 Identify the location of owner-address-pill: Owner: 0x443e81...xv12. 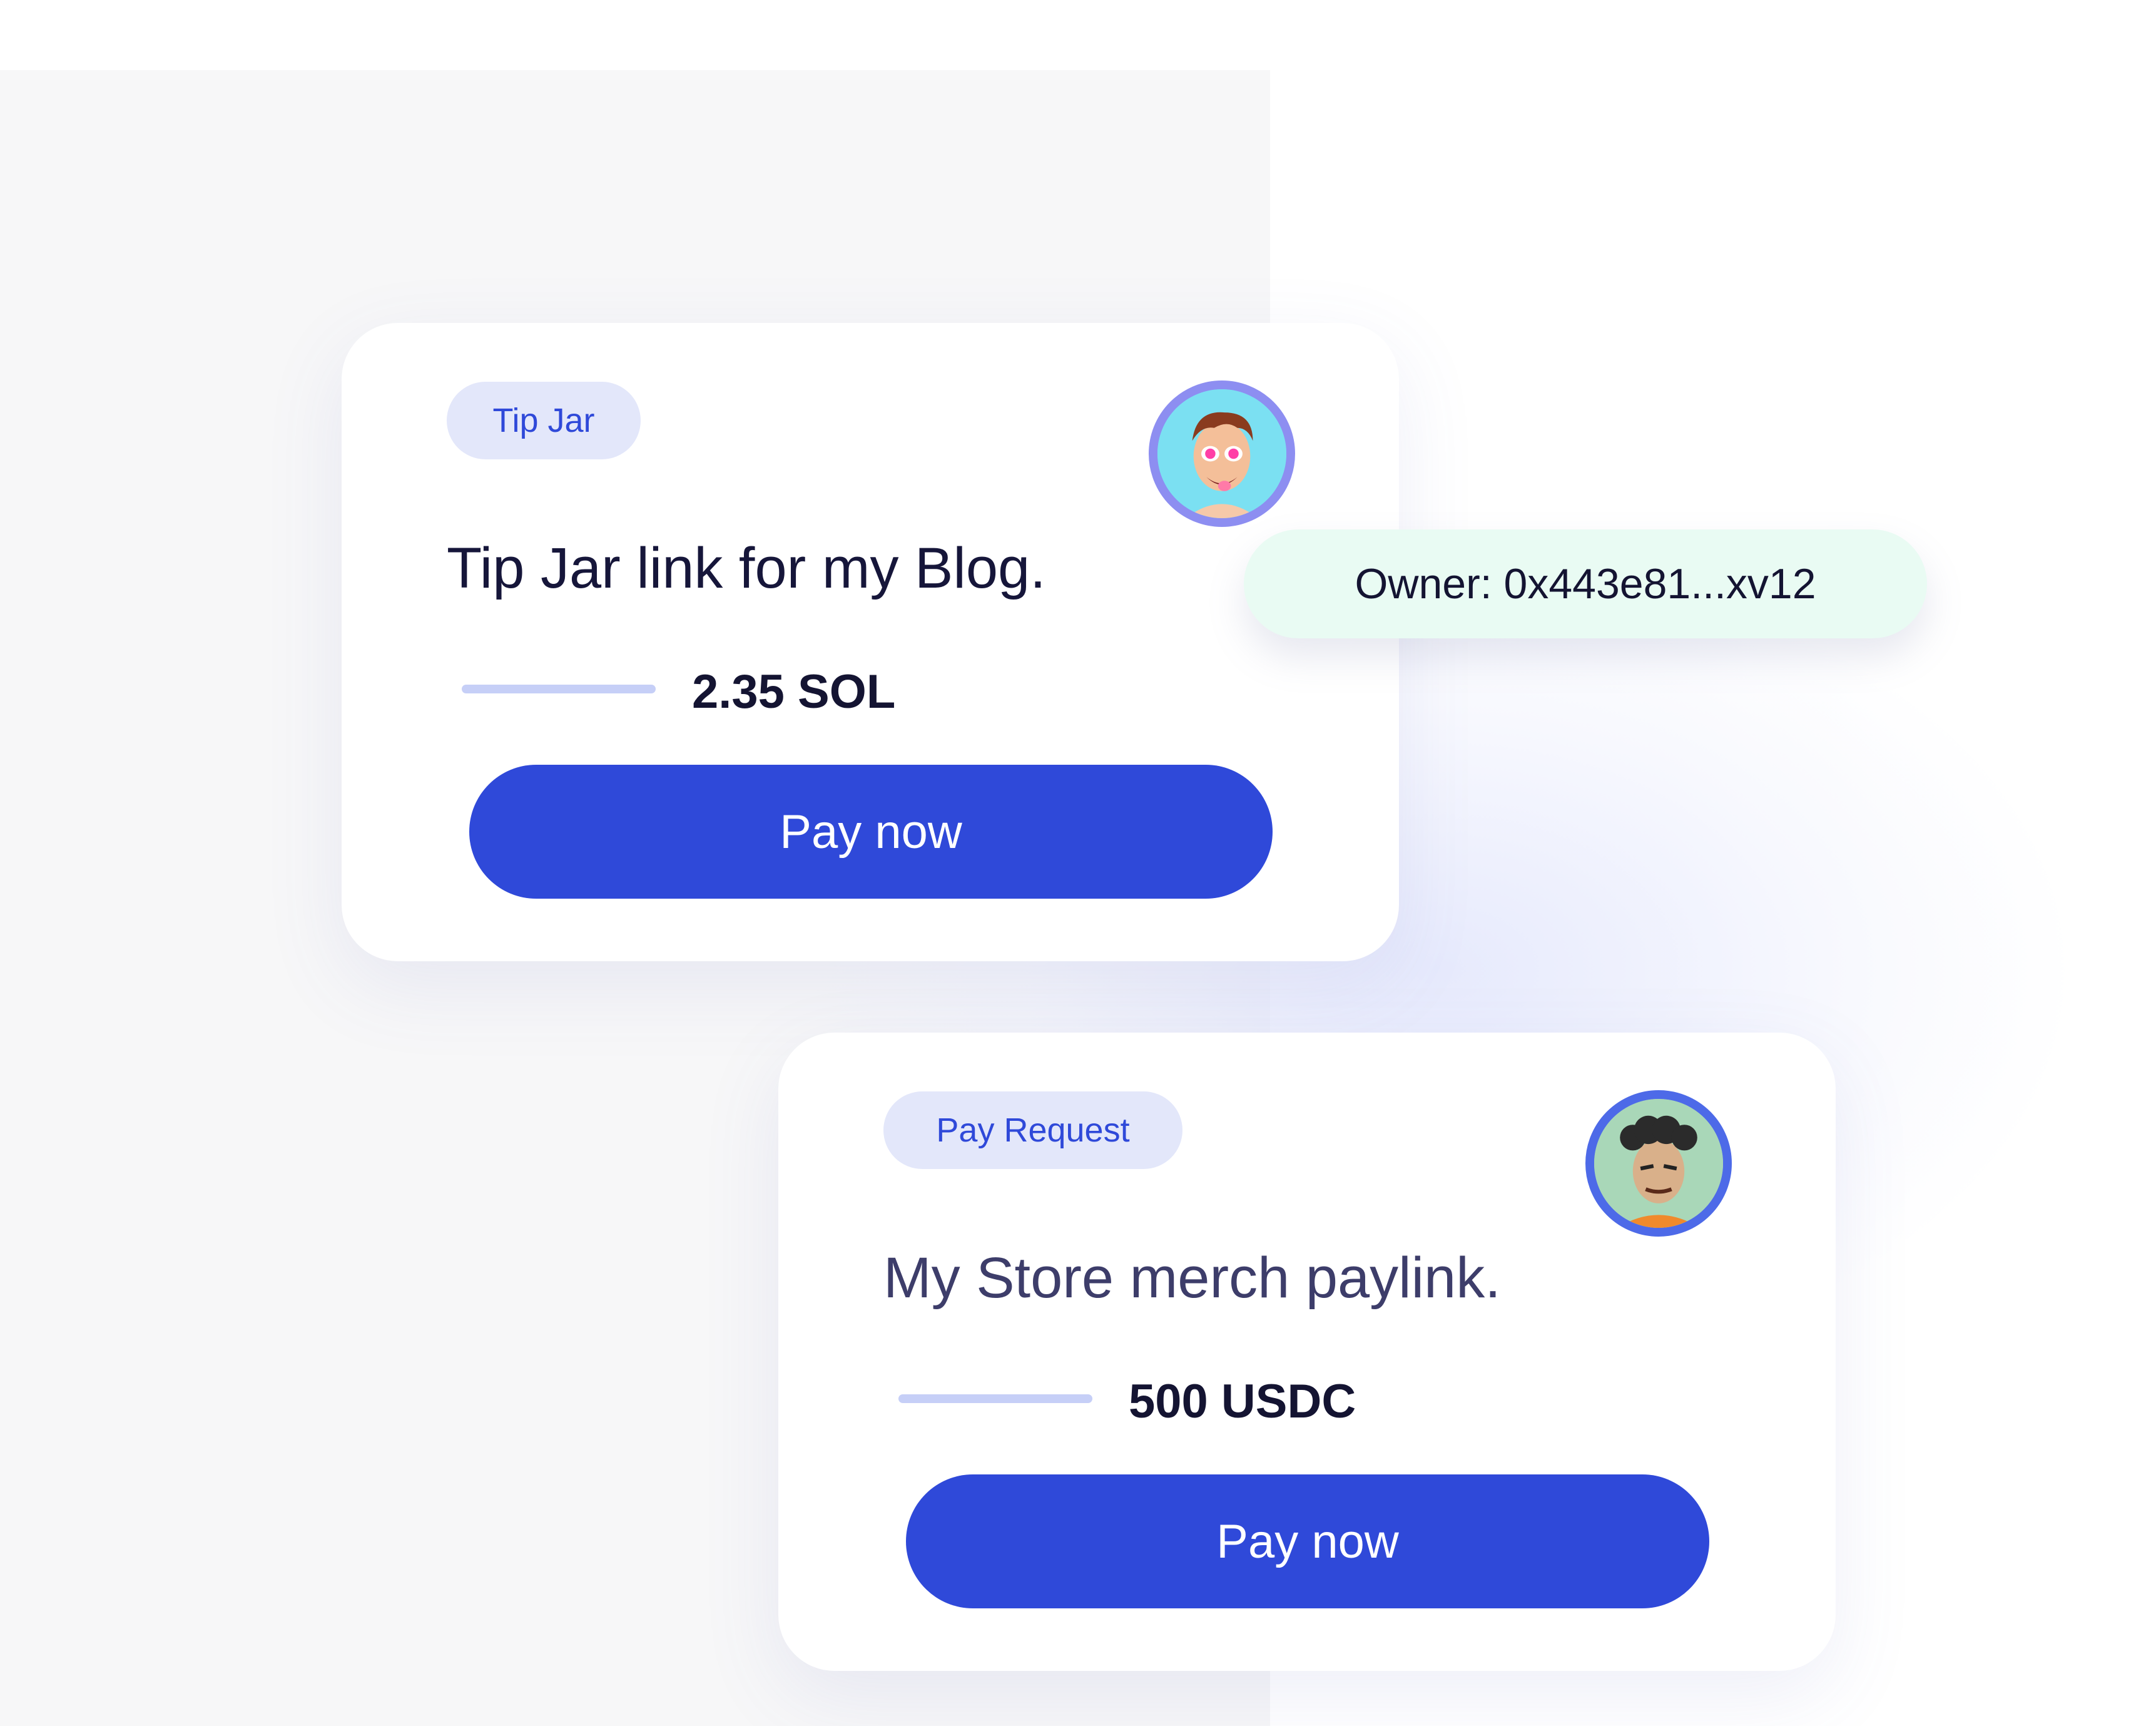
(1586, 584).